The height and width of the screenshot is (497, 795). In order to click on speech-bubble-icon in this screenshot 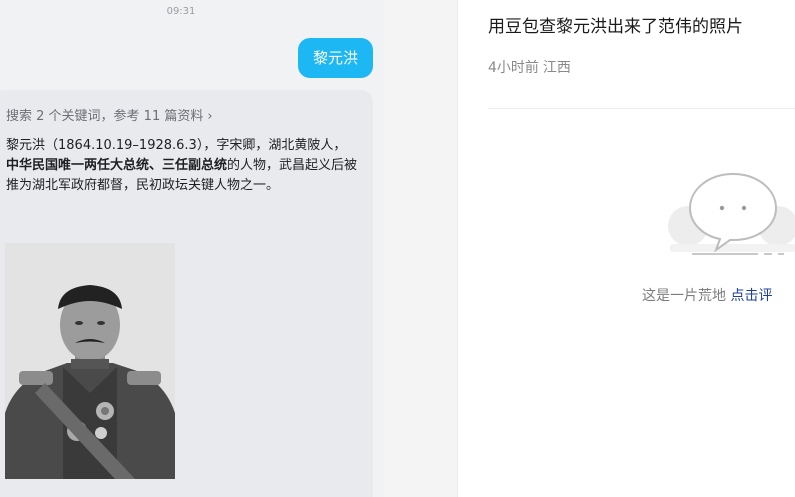, I will do `click(731, 213)`.